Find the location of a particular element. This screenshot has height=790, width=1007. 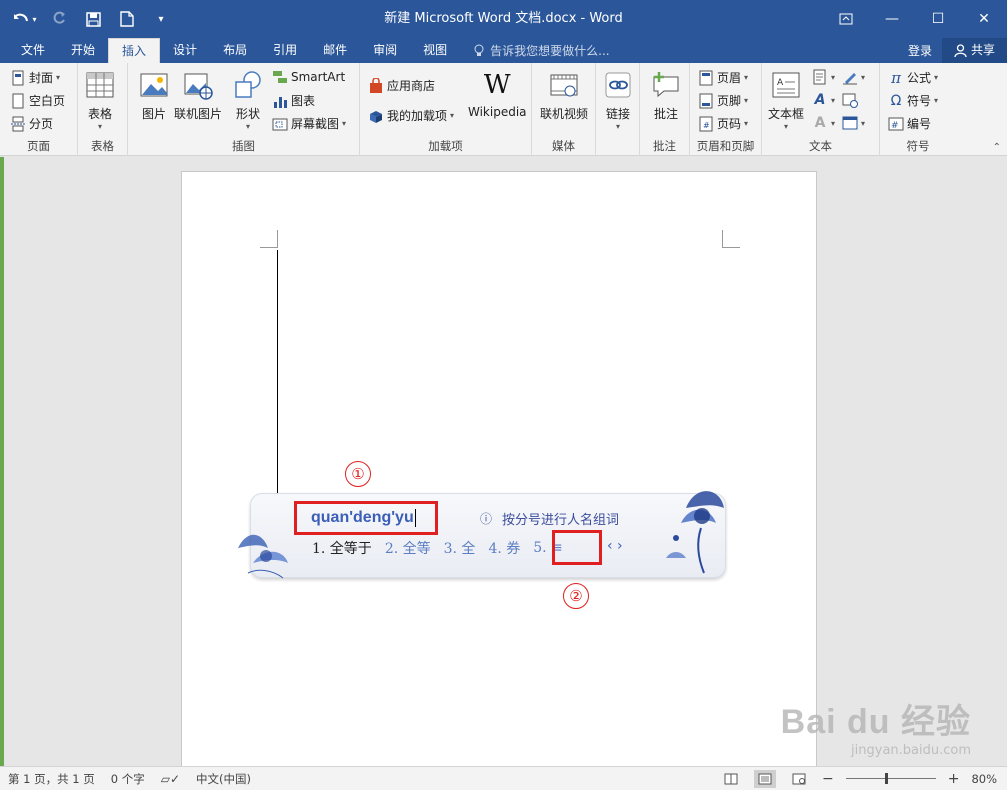

tab-view: 视图 is located at coordinates (435, 50).